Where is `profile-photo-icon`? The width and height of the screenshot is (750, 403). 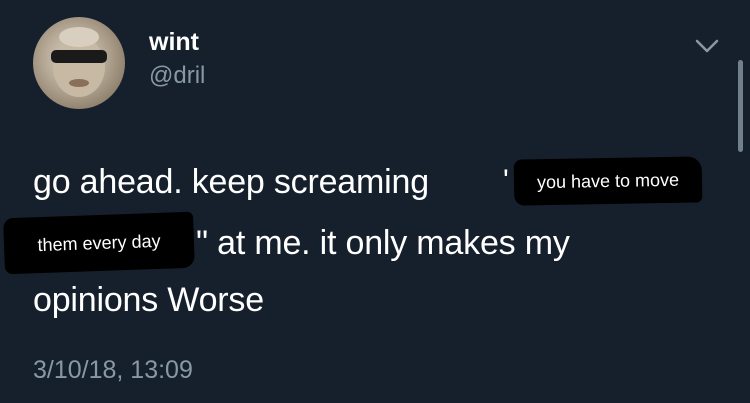 profile-photo-icon is located at coordinates (79, 62).